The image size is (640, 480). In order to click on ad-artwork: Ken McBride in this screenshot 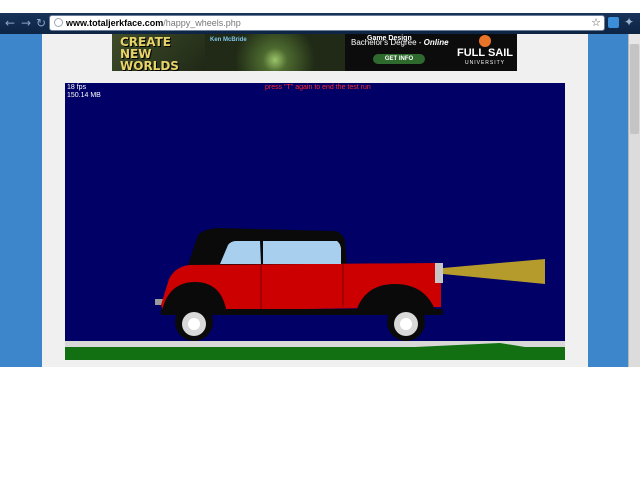, I will do `click(275, 52)`.